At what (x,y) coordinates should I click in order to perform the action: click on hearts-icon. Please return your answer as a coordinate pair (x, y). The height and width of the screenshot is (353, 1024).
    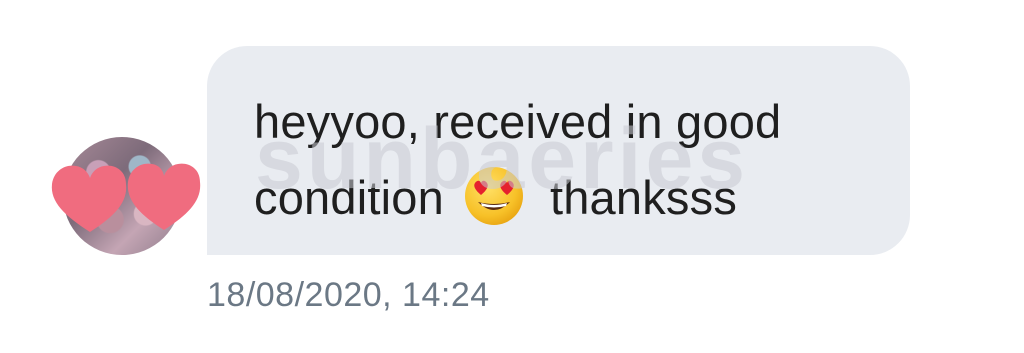
    Looking at the image, I should click on (126, 197).